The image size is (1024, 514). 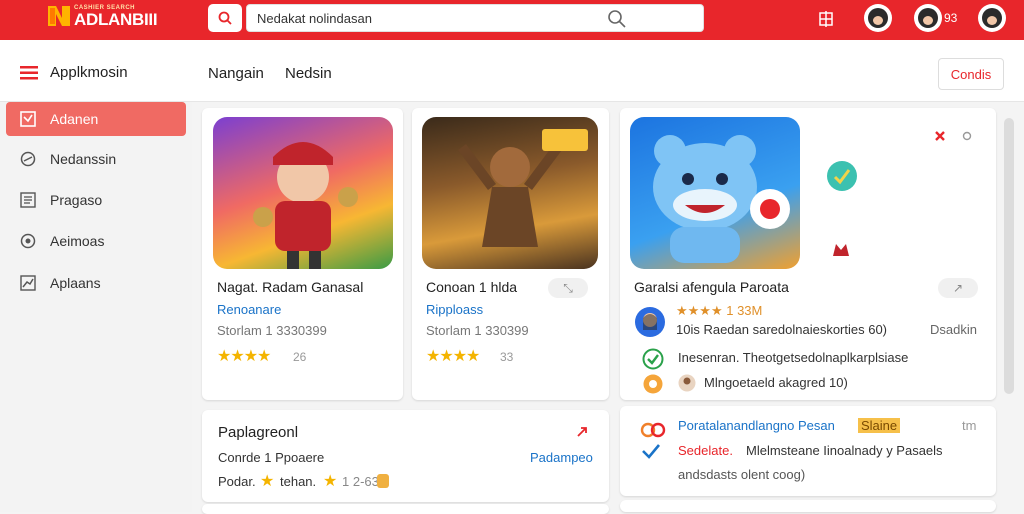 What do you see at coordinates (28, 241) in the screenshot?
I see `target-icon` at bounding box center [28, 241].